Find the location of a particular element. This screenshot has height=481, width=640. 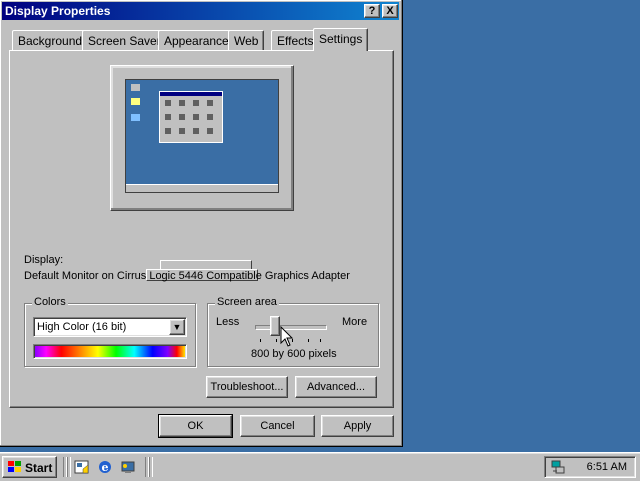

color-depth-value: High Color (16 bit) is located at coordinates (82, 327).